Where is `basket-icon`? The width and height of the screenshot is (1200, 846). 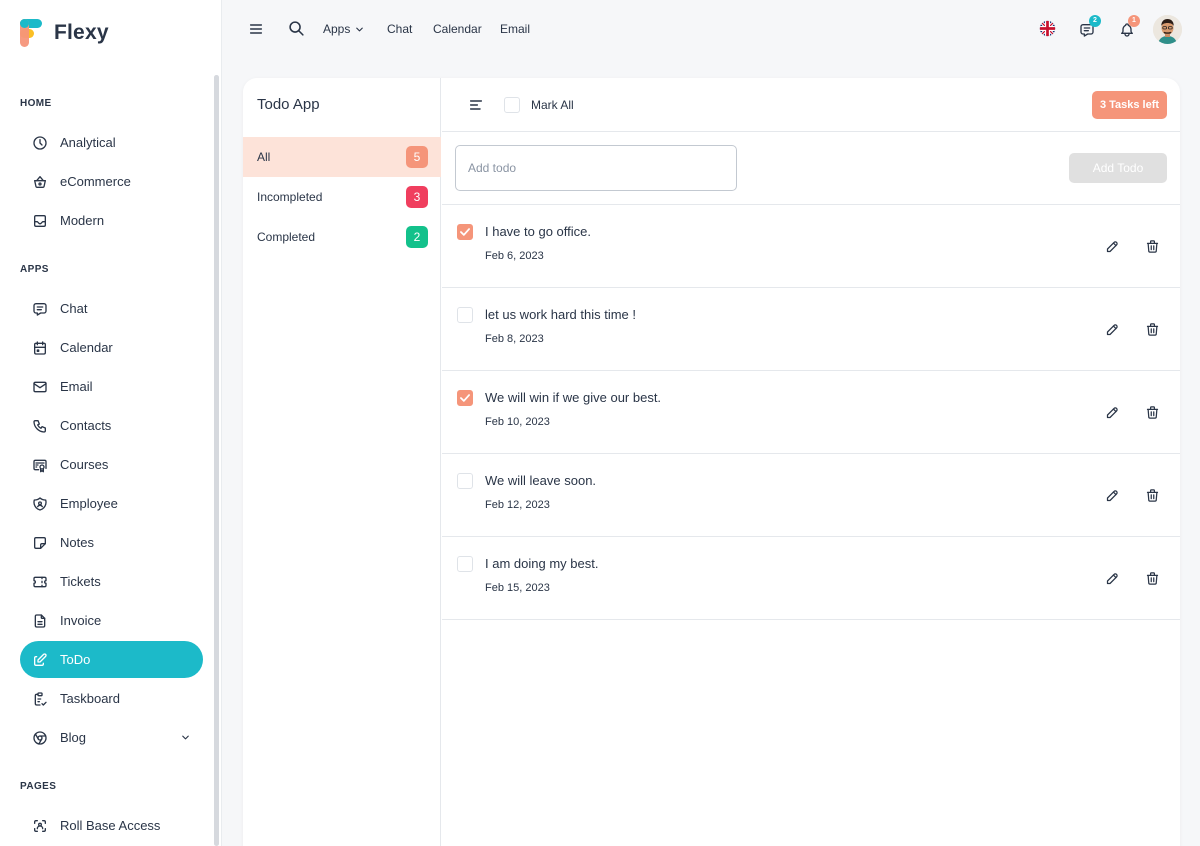
basket-icon is located at coordinates (40, 181).